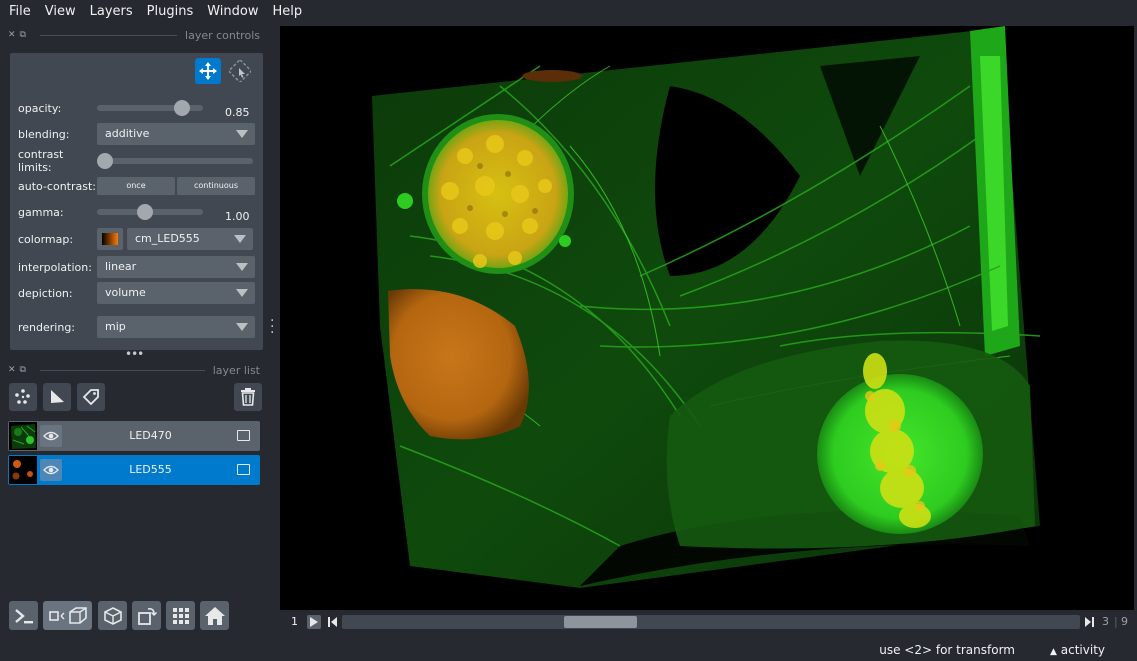  I want to click on step-back-button, so click(332, 622).